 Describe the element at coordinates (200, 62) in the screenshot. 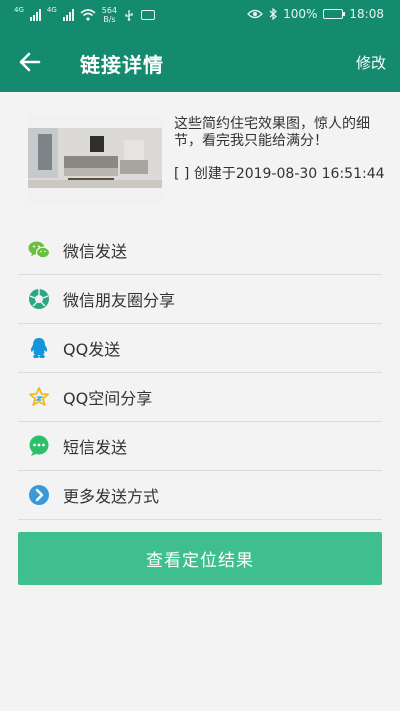

I see `app-bar: 链接详情 修改` at that location.